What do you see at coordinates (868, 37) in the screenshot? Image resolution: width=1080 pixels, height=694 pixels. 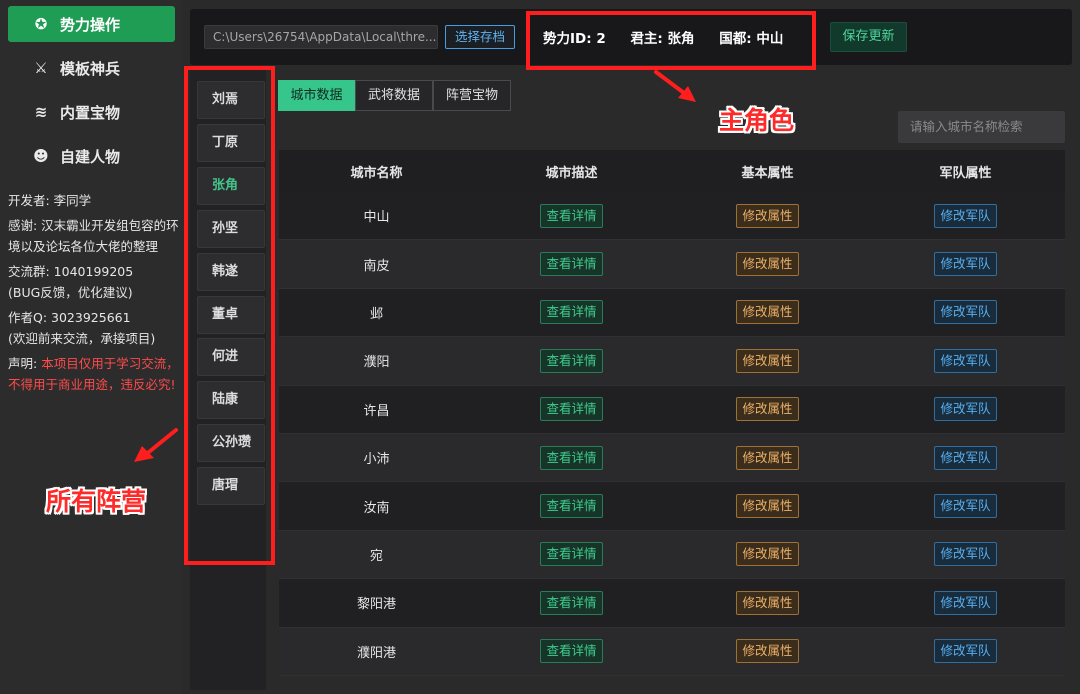 I see `save-update-button: 保存更新` at bounding box center [868, 37].